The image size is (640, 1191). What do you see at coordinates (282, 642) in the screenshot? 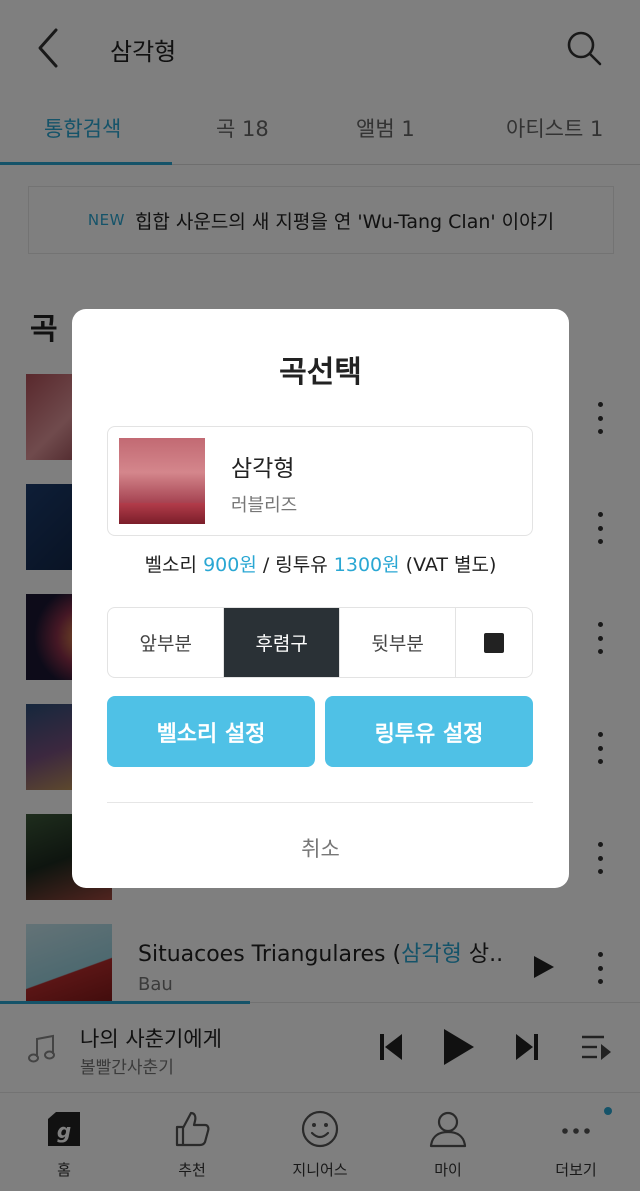
I see `segment-chorus: 후렴구` at bounding box center [282, 642].